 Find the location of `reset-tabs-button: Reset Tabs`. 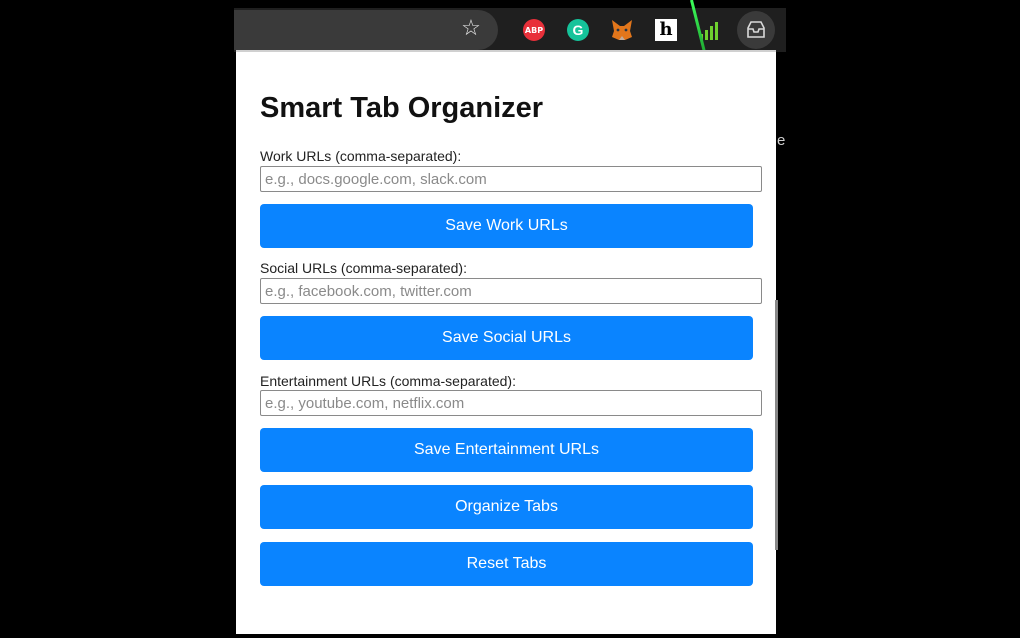

reset-tabs-button: Reset Tabs is located at coordinates (506, 564).